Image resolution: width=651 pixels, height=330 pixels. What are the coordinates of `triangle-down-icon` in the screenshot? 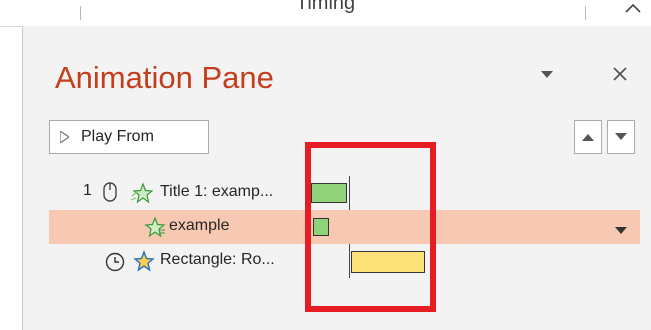 It's located at (621, 136).